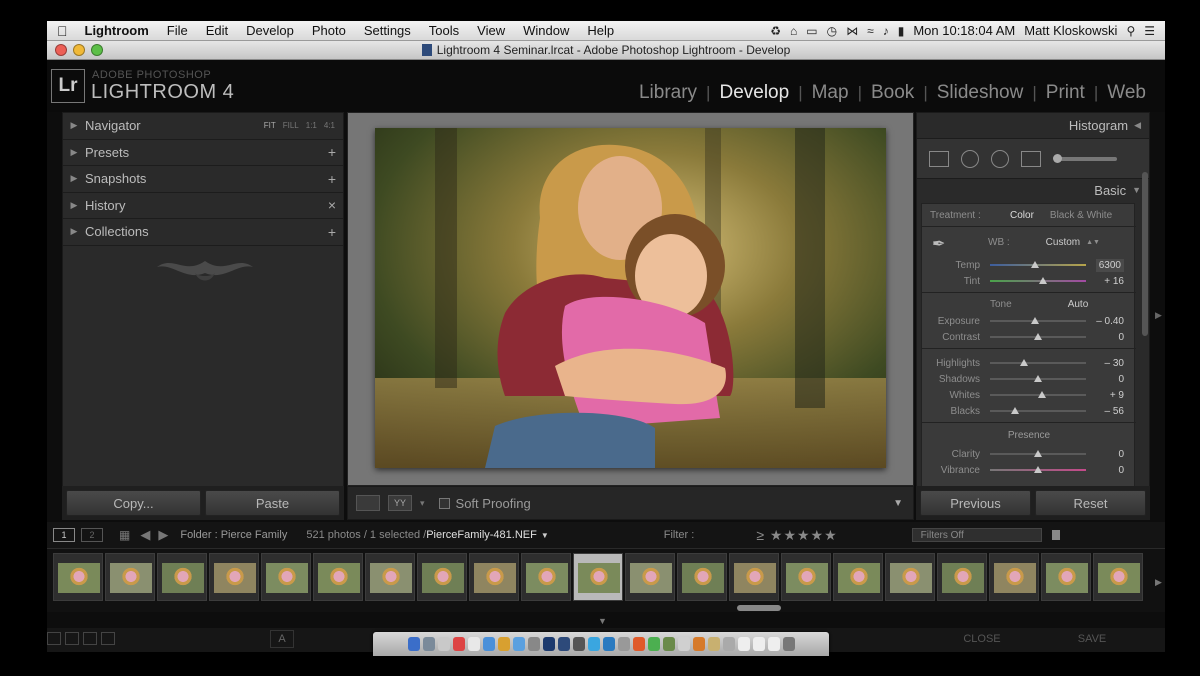 This screenshot has width=1200, height=676. I want to click on navigator-header: ▶ Navigator FIT FILL 1:1 4:1, so click(203, 126).